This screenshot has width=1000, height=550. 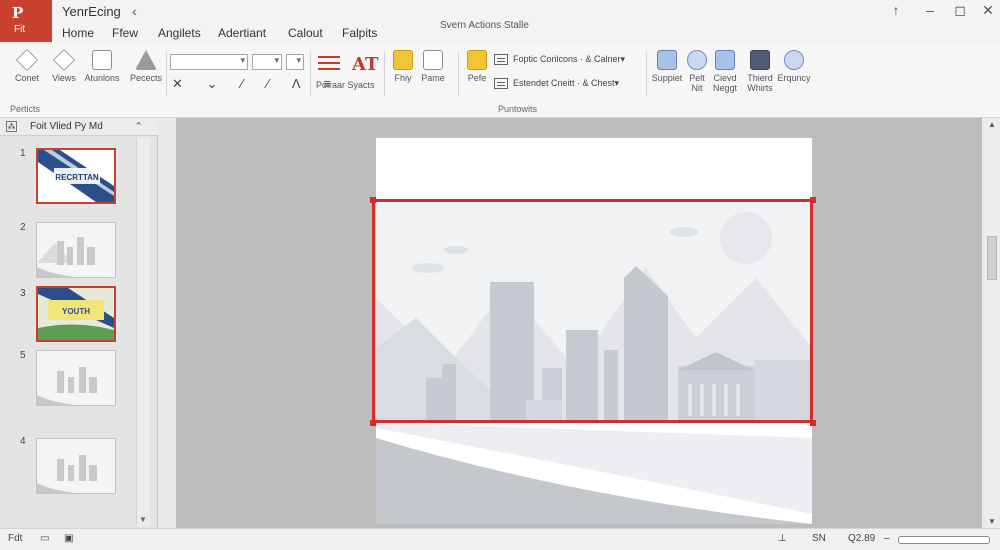 What do you see at coordinates (760, 71) in the screenshot?
I see `thierd-whirts-button: Thierd Whirts` at bounding box center [760, 71].